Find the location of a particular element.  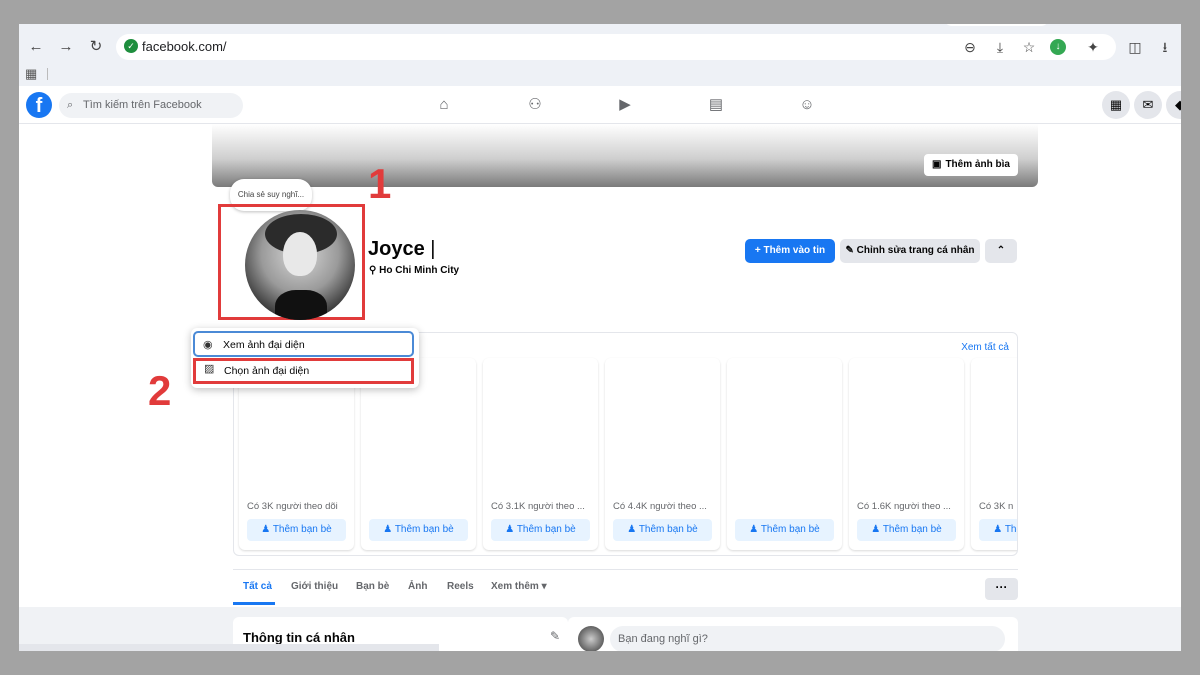

profile-location: ⚲ Ho Chi Minh City is located at coordinates (414, 270).